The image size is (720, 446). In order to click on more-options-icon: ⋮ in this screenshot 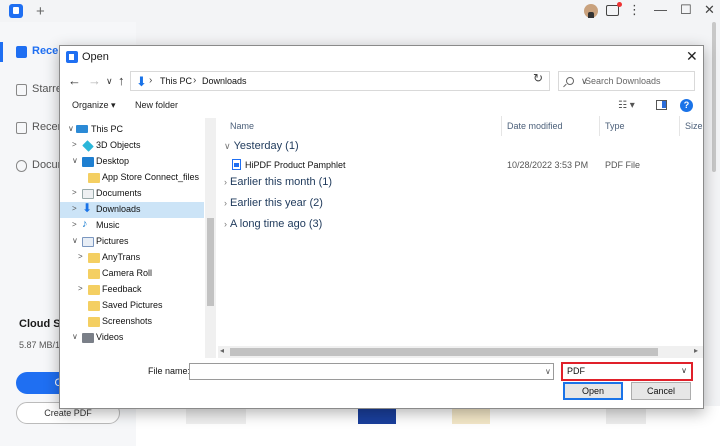, I will do `click(634, 10)`.